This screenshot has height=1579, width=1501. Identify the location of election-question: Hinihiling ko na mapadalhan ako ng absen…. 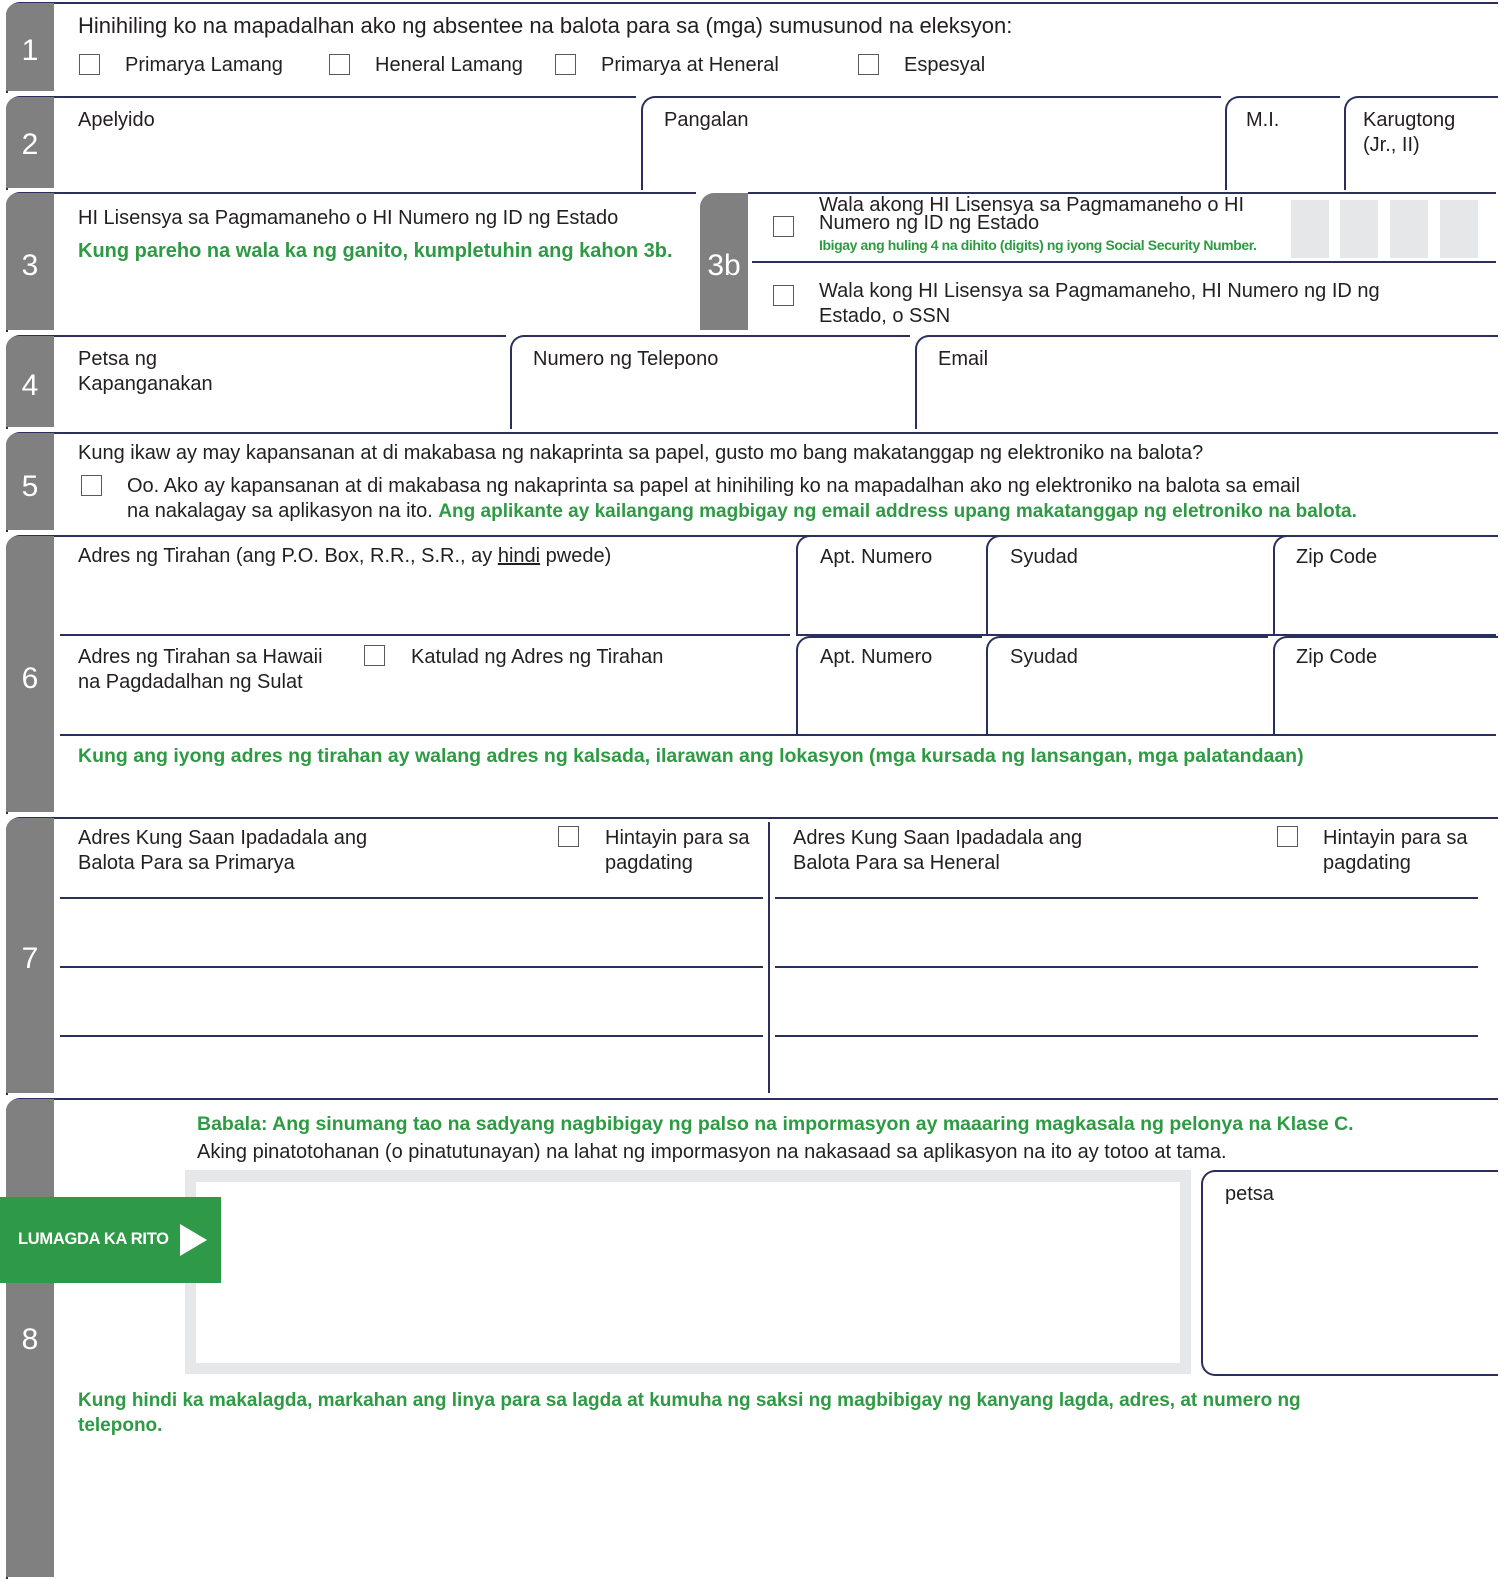
(545, 25).